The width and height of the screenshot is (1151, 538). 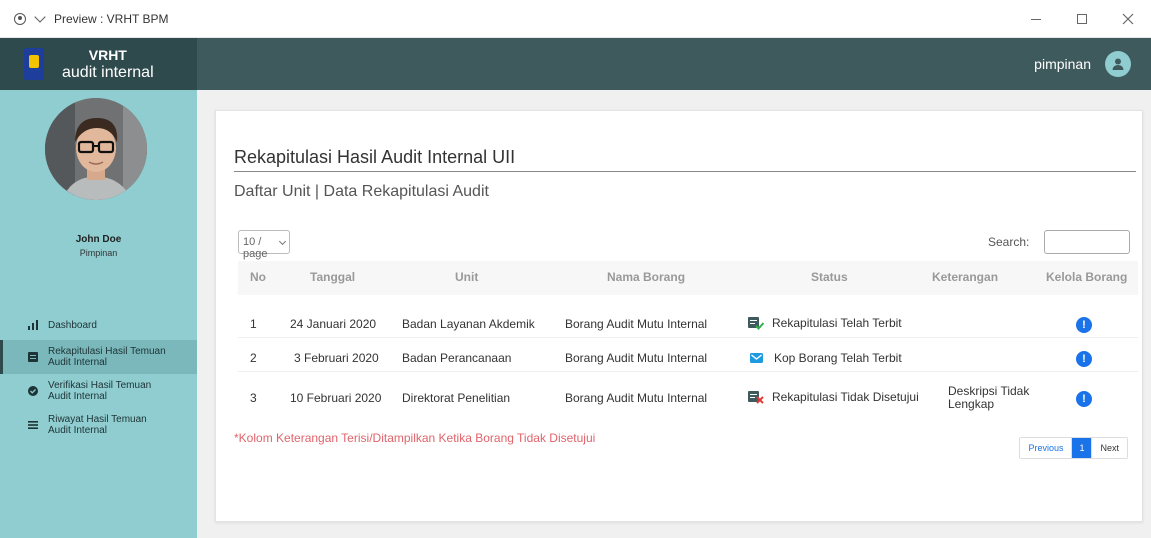 I want to click on column-header: No, so click(x=258, y=277).